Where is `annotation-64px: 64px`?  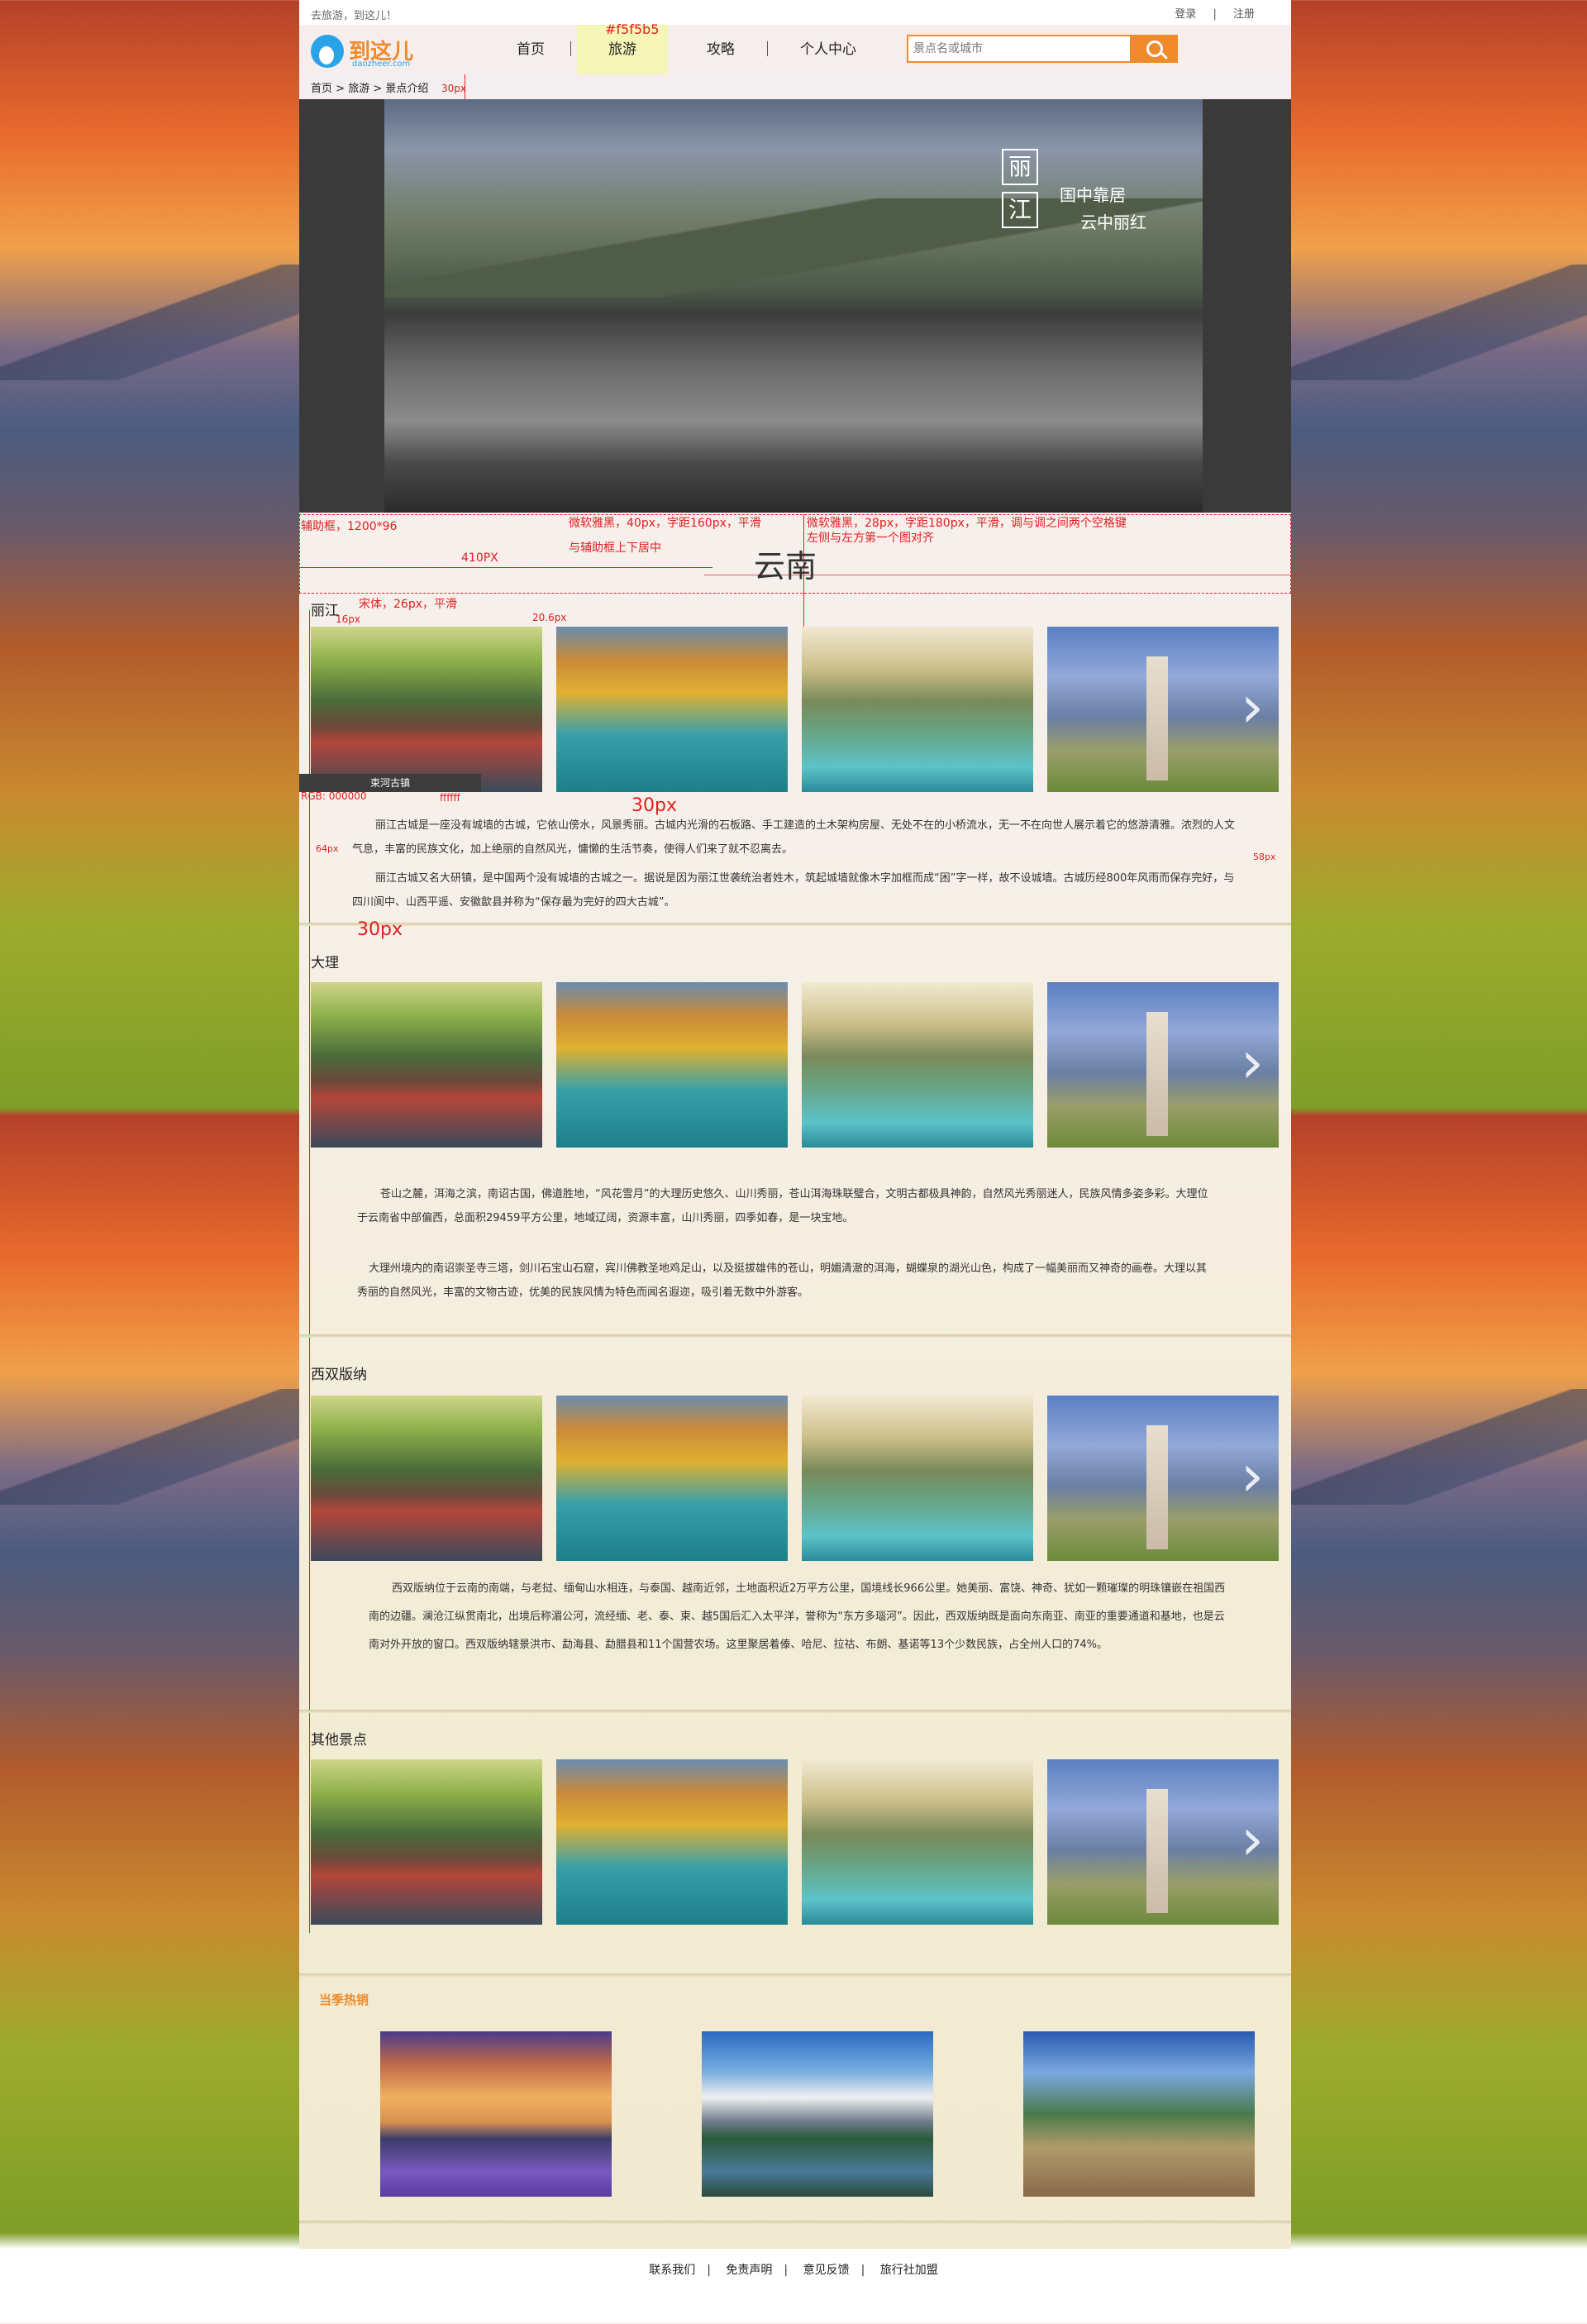
annotation-64px: 64px is located at coordinates (327, 848).